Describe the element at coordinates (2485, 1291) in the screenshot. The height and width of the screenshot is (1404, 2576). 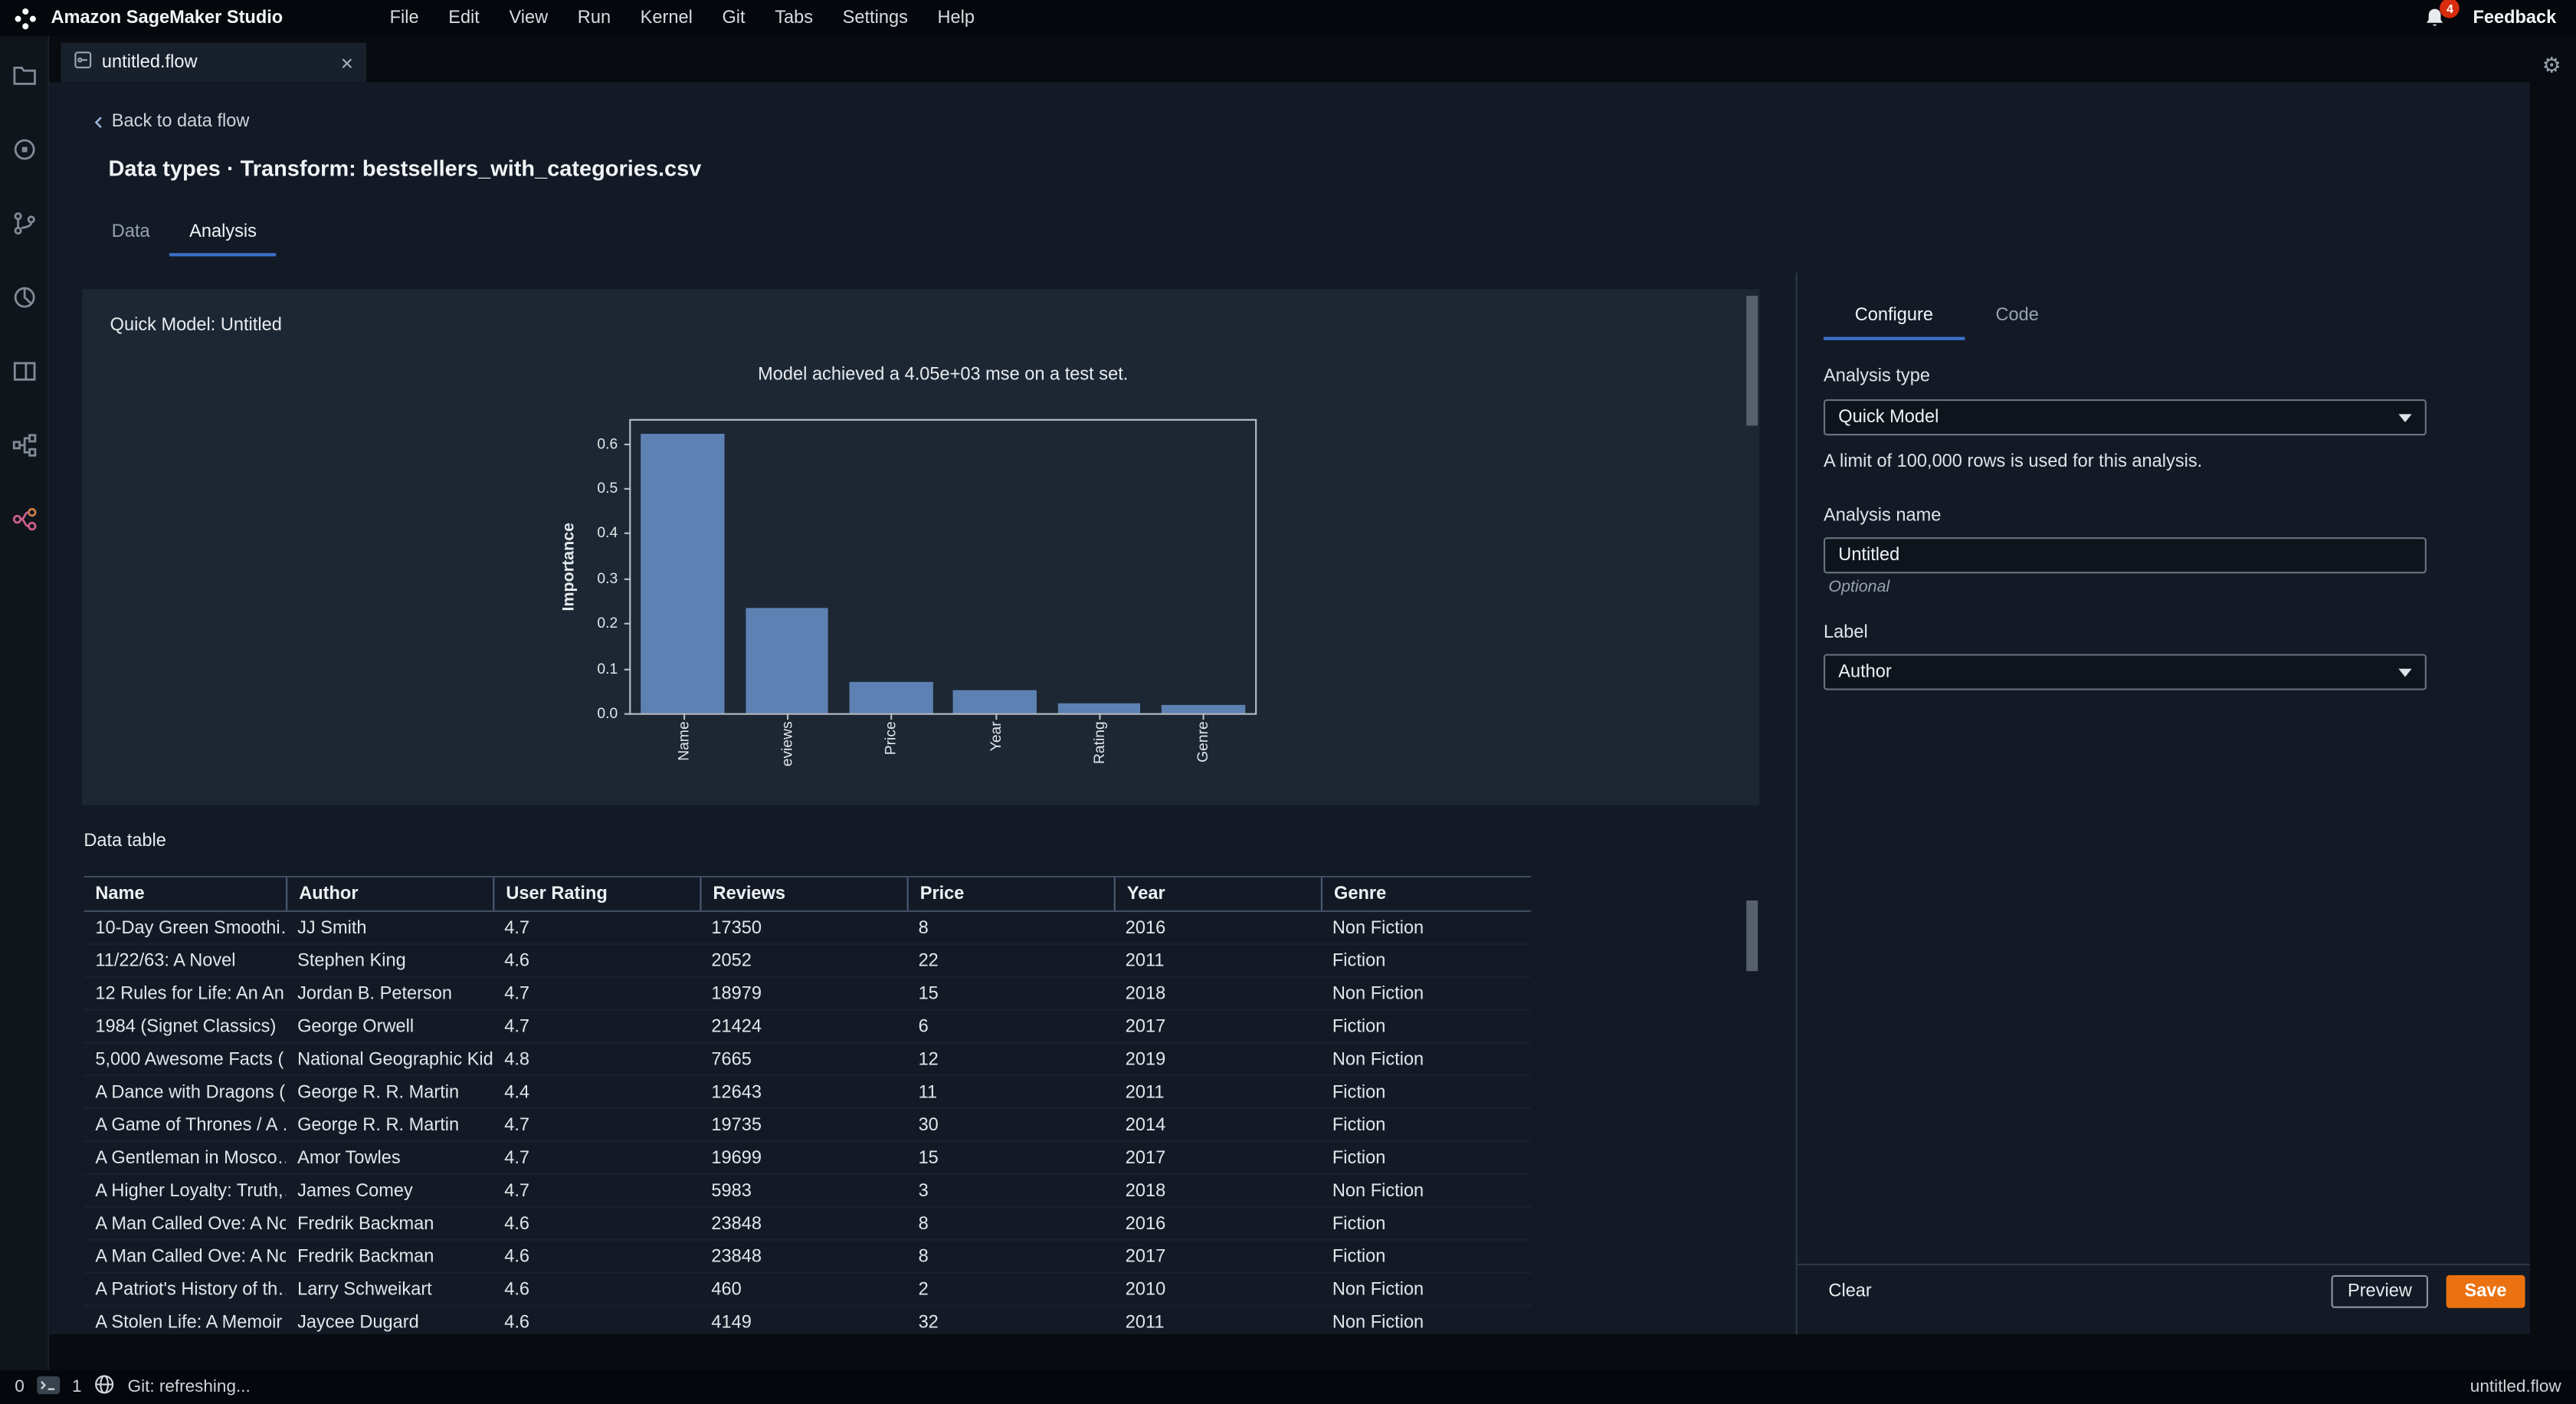
I see `save-button: Save` at that location.